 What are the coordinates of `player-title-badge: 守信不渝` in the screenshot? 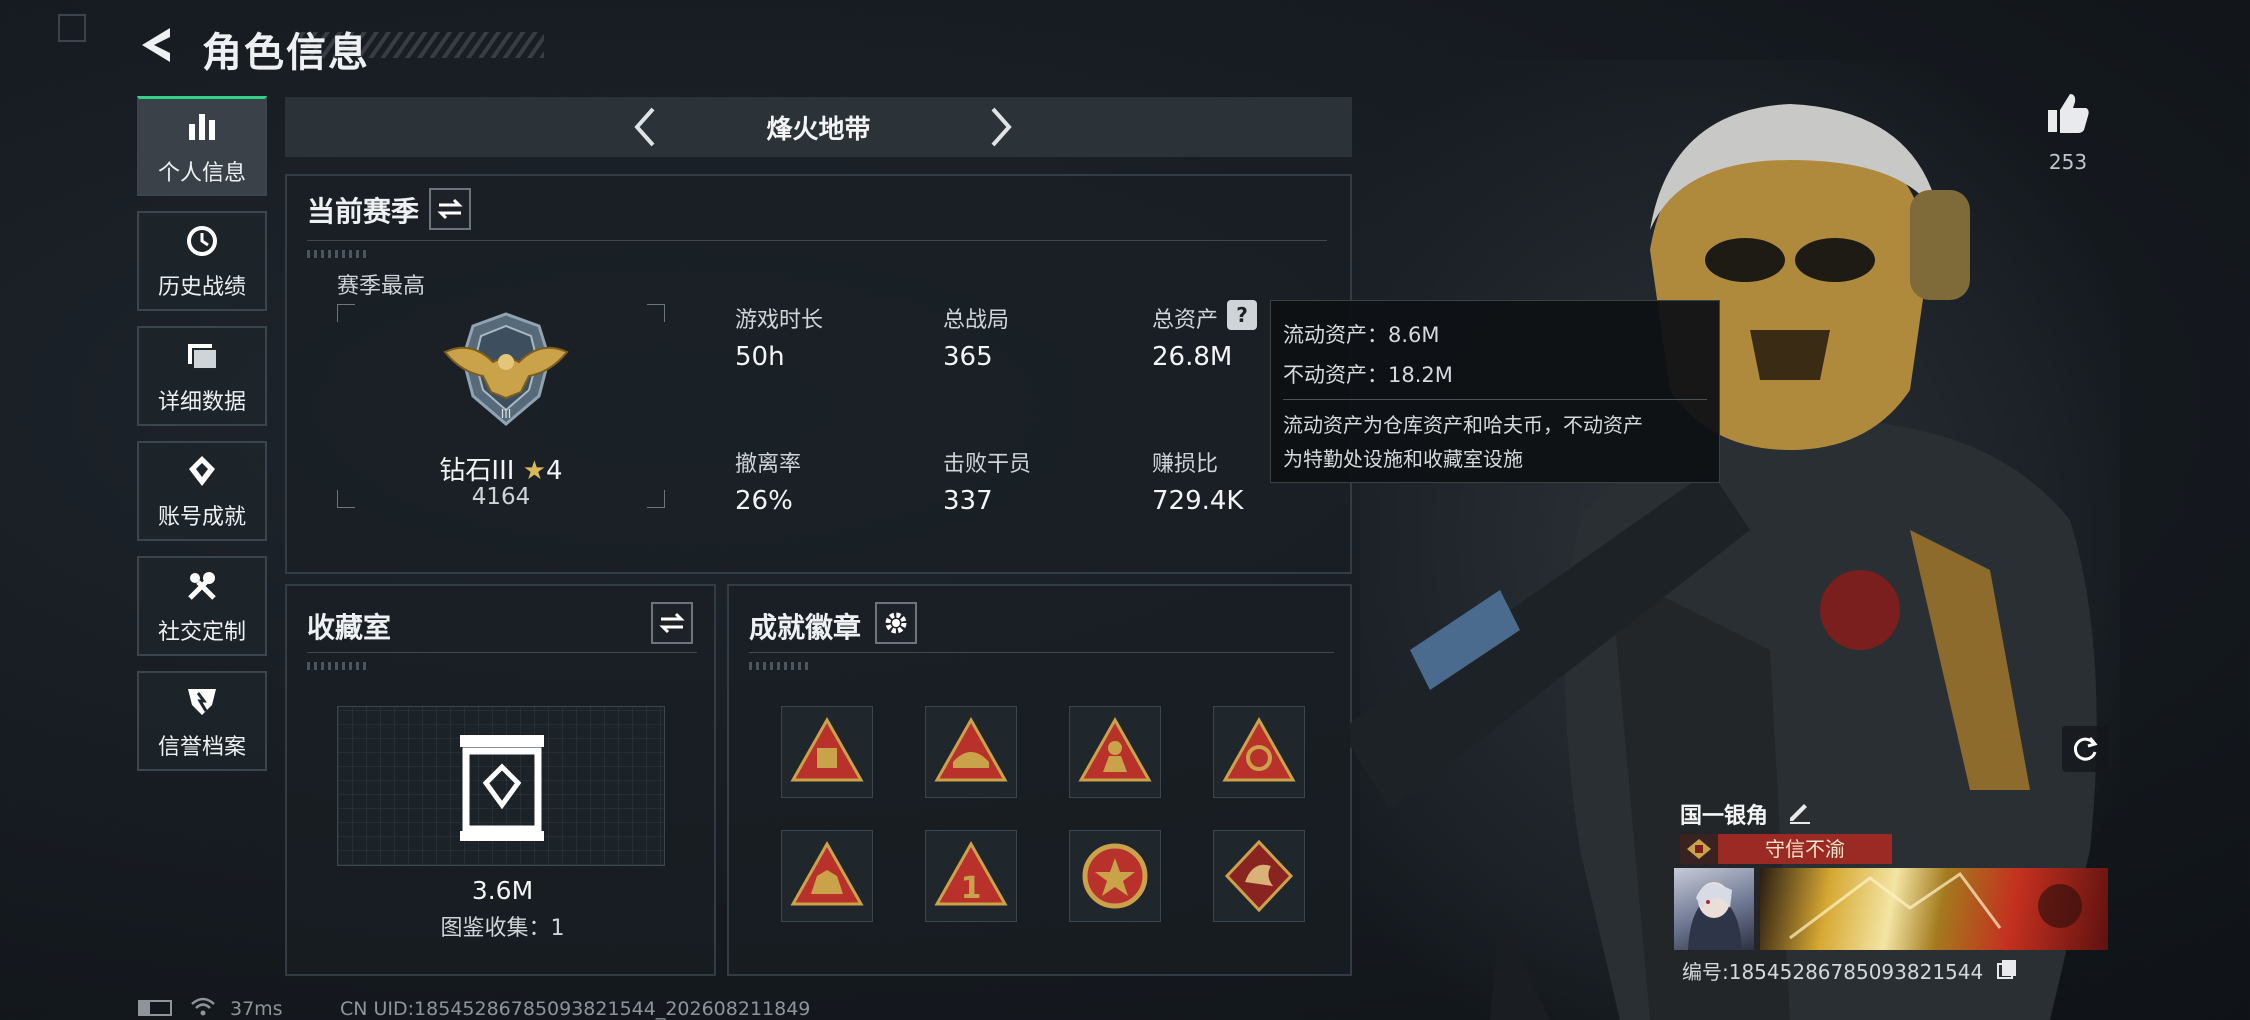 It's located at (1805, 849).